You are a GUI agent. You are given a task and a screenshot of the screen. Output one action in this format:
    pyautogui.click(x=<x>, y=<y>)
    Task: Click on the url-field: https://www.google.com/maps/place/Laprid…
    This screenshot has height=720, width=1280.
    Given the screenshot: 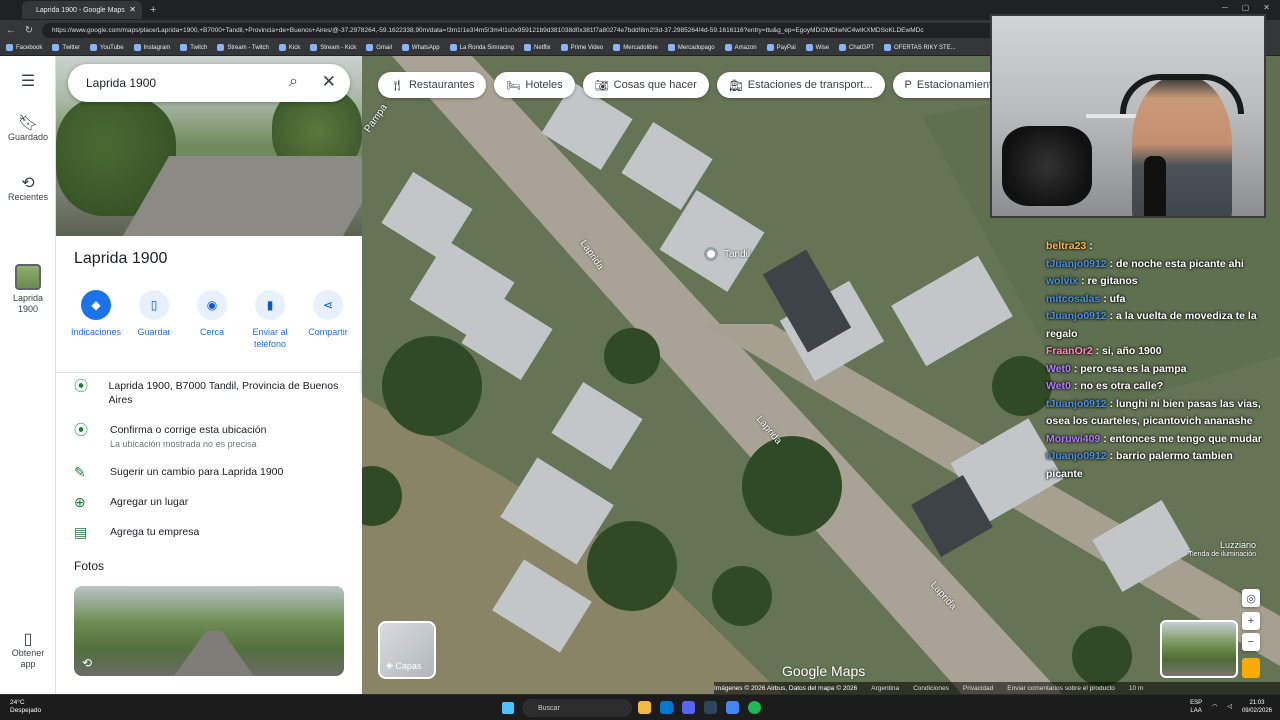 What is the action you would take?
    pyautogui.click(x=542, y=30)
    